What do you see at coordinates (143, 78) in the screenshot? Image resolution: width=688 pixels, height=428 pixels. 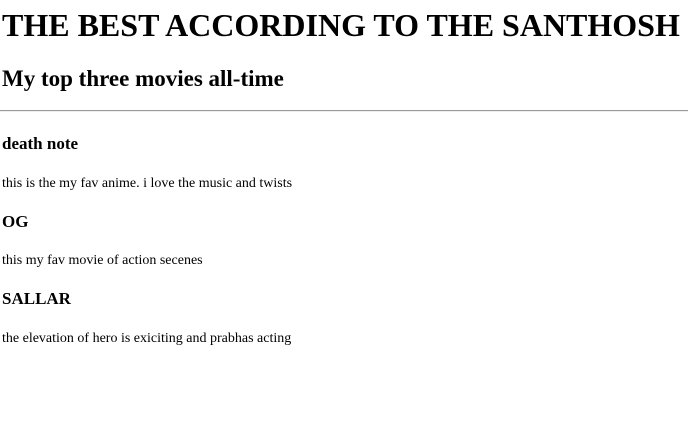 I see `page-subtitle: My top three movies all-time` at bounding box center [143, 78].